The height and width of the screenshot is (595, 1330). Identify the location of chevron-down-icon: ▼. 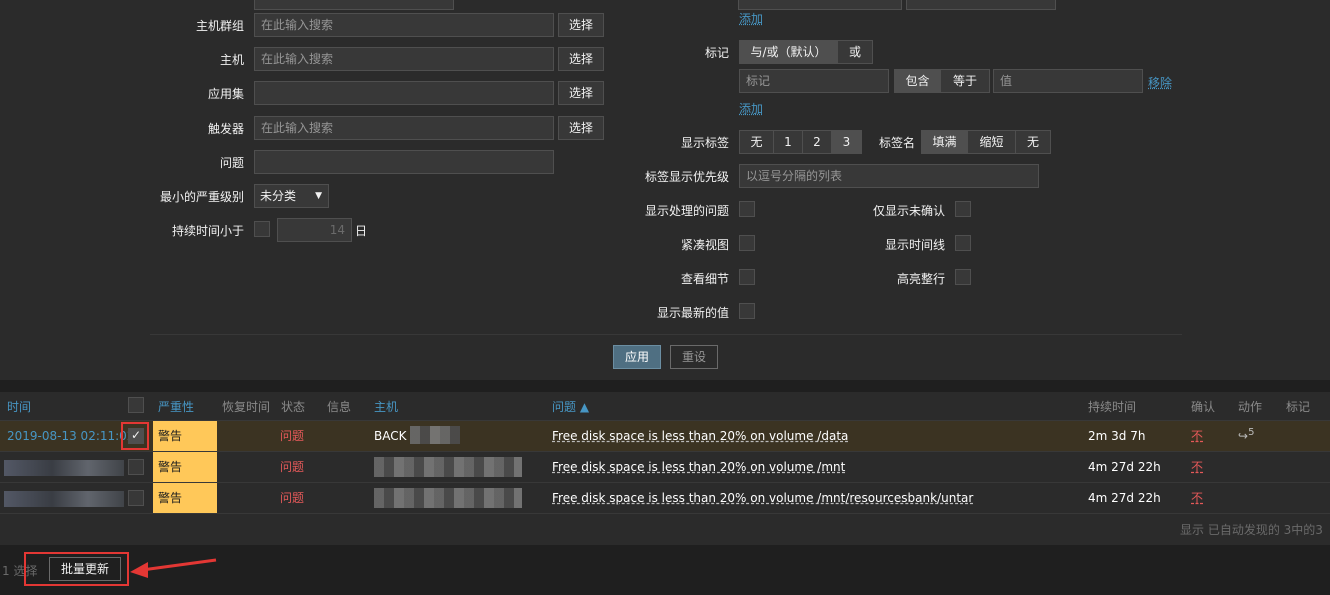
(318, 196).